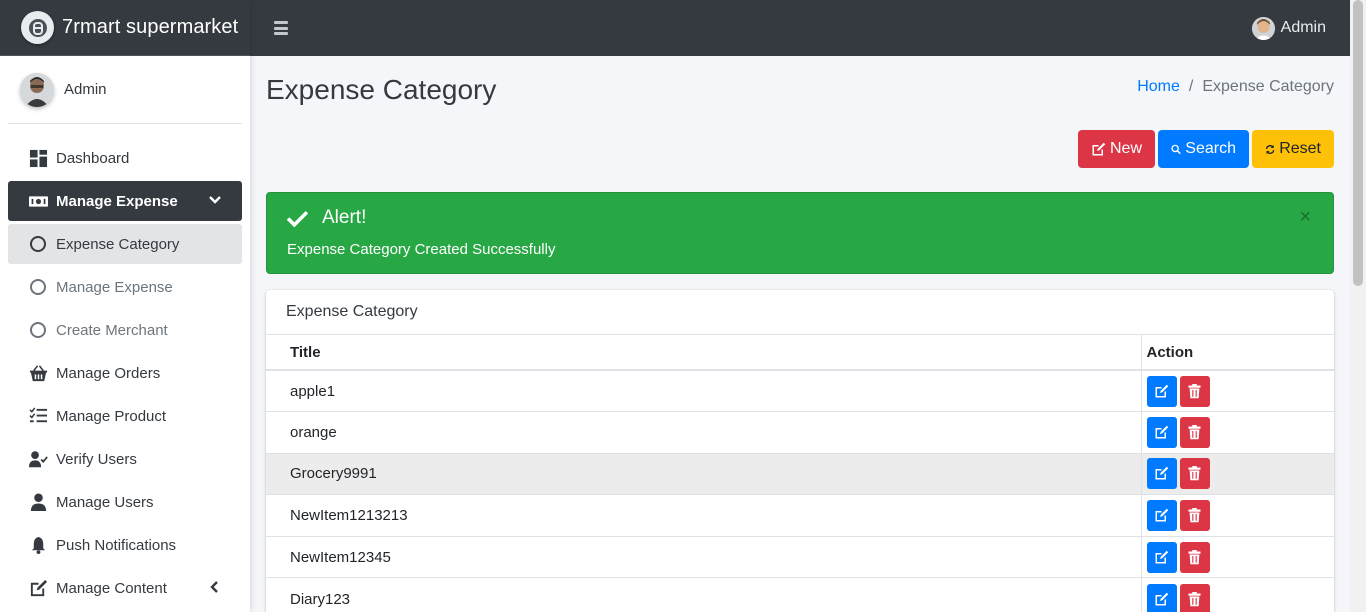 The height and width of the screenshot is (612, 1366). Describe the element at coordinates (703, 556) in the screenshot. I see `row-title: NewItem12345` at that location.